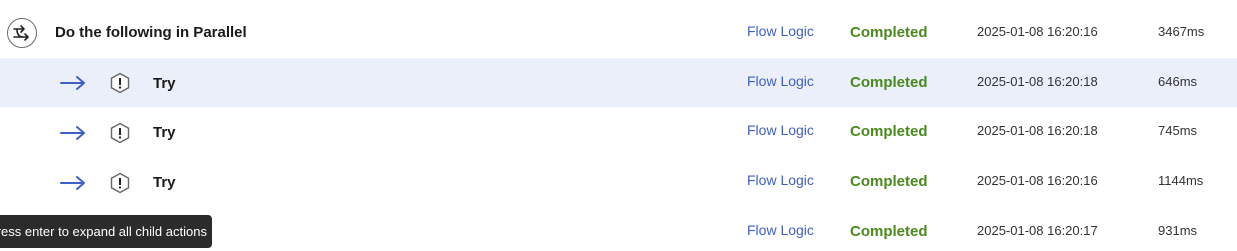 Image resolution: width=1237 pixels, height=251 pixels. What do you see at coordinates (1037, 230) in the screenshot?
I see `start-timestamp: 2025-01-08 16:20:17` at bounding box center [1037, 230].